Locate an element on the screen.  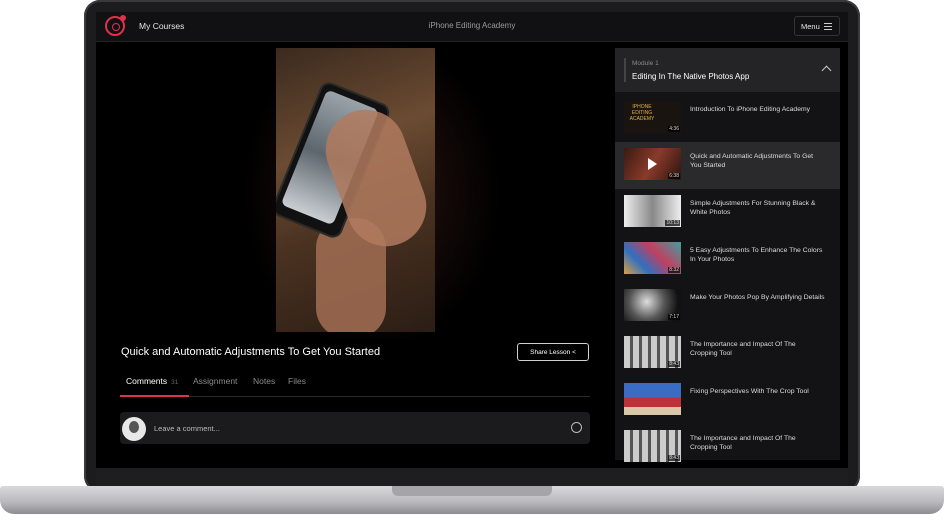
lesson-item-title: Introduction To iPhone Editing Academy is located at coordinates (750, 109).